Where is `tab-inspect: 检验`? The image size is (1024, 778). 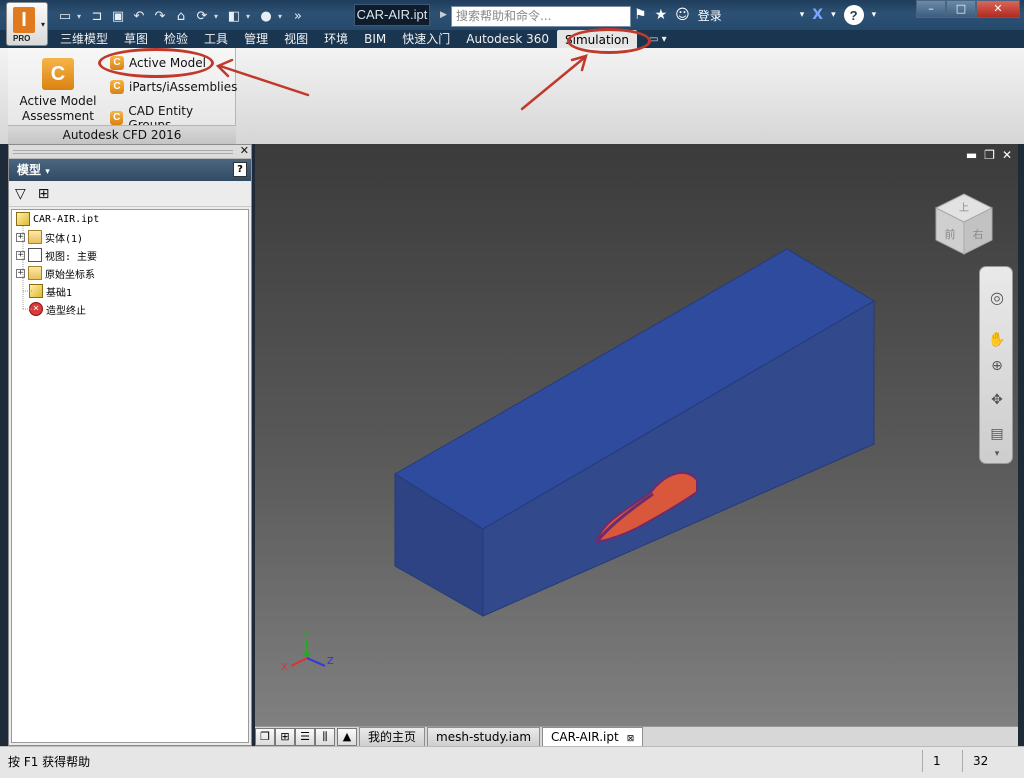
tab-inspect: 检验 is located at coordinates (176, 39).